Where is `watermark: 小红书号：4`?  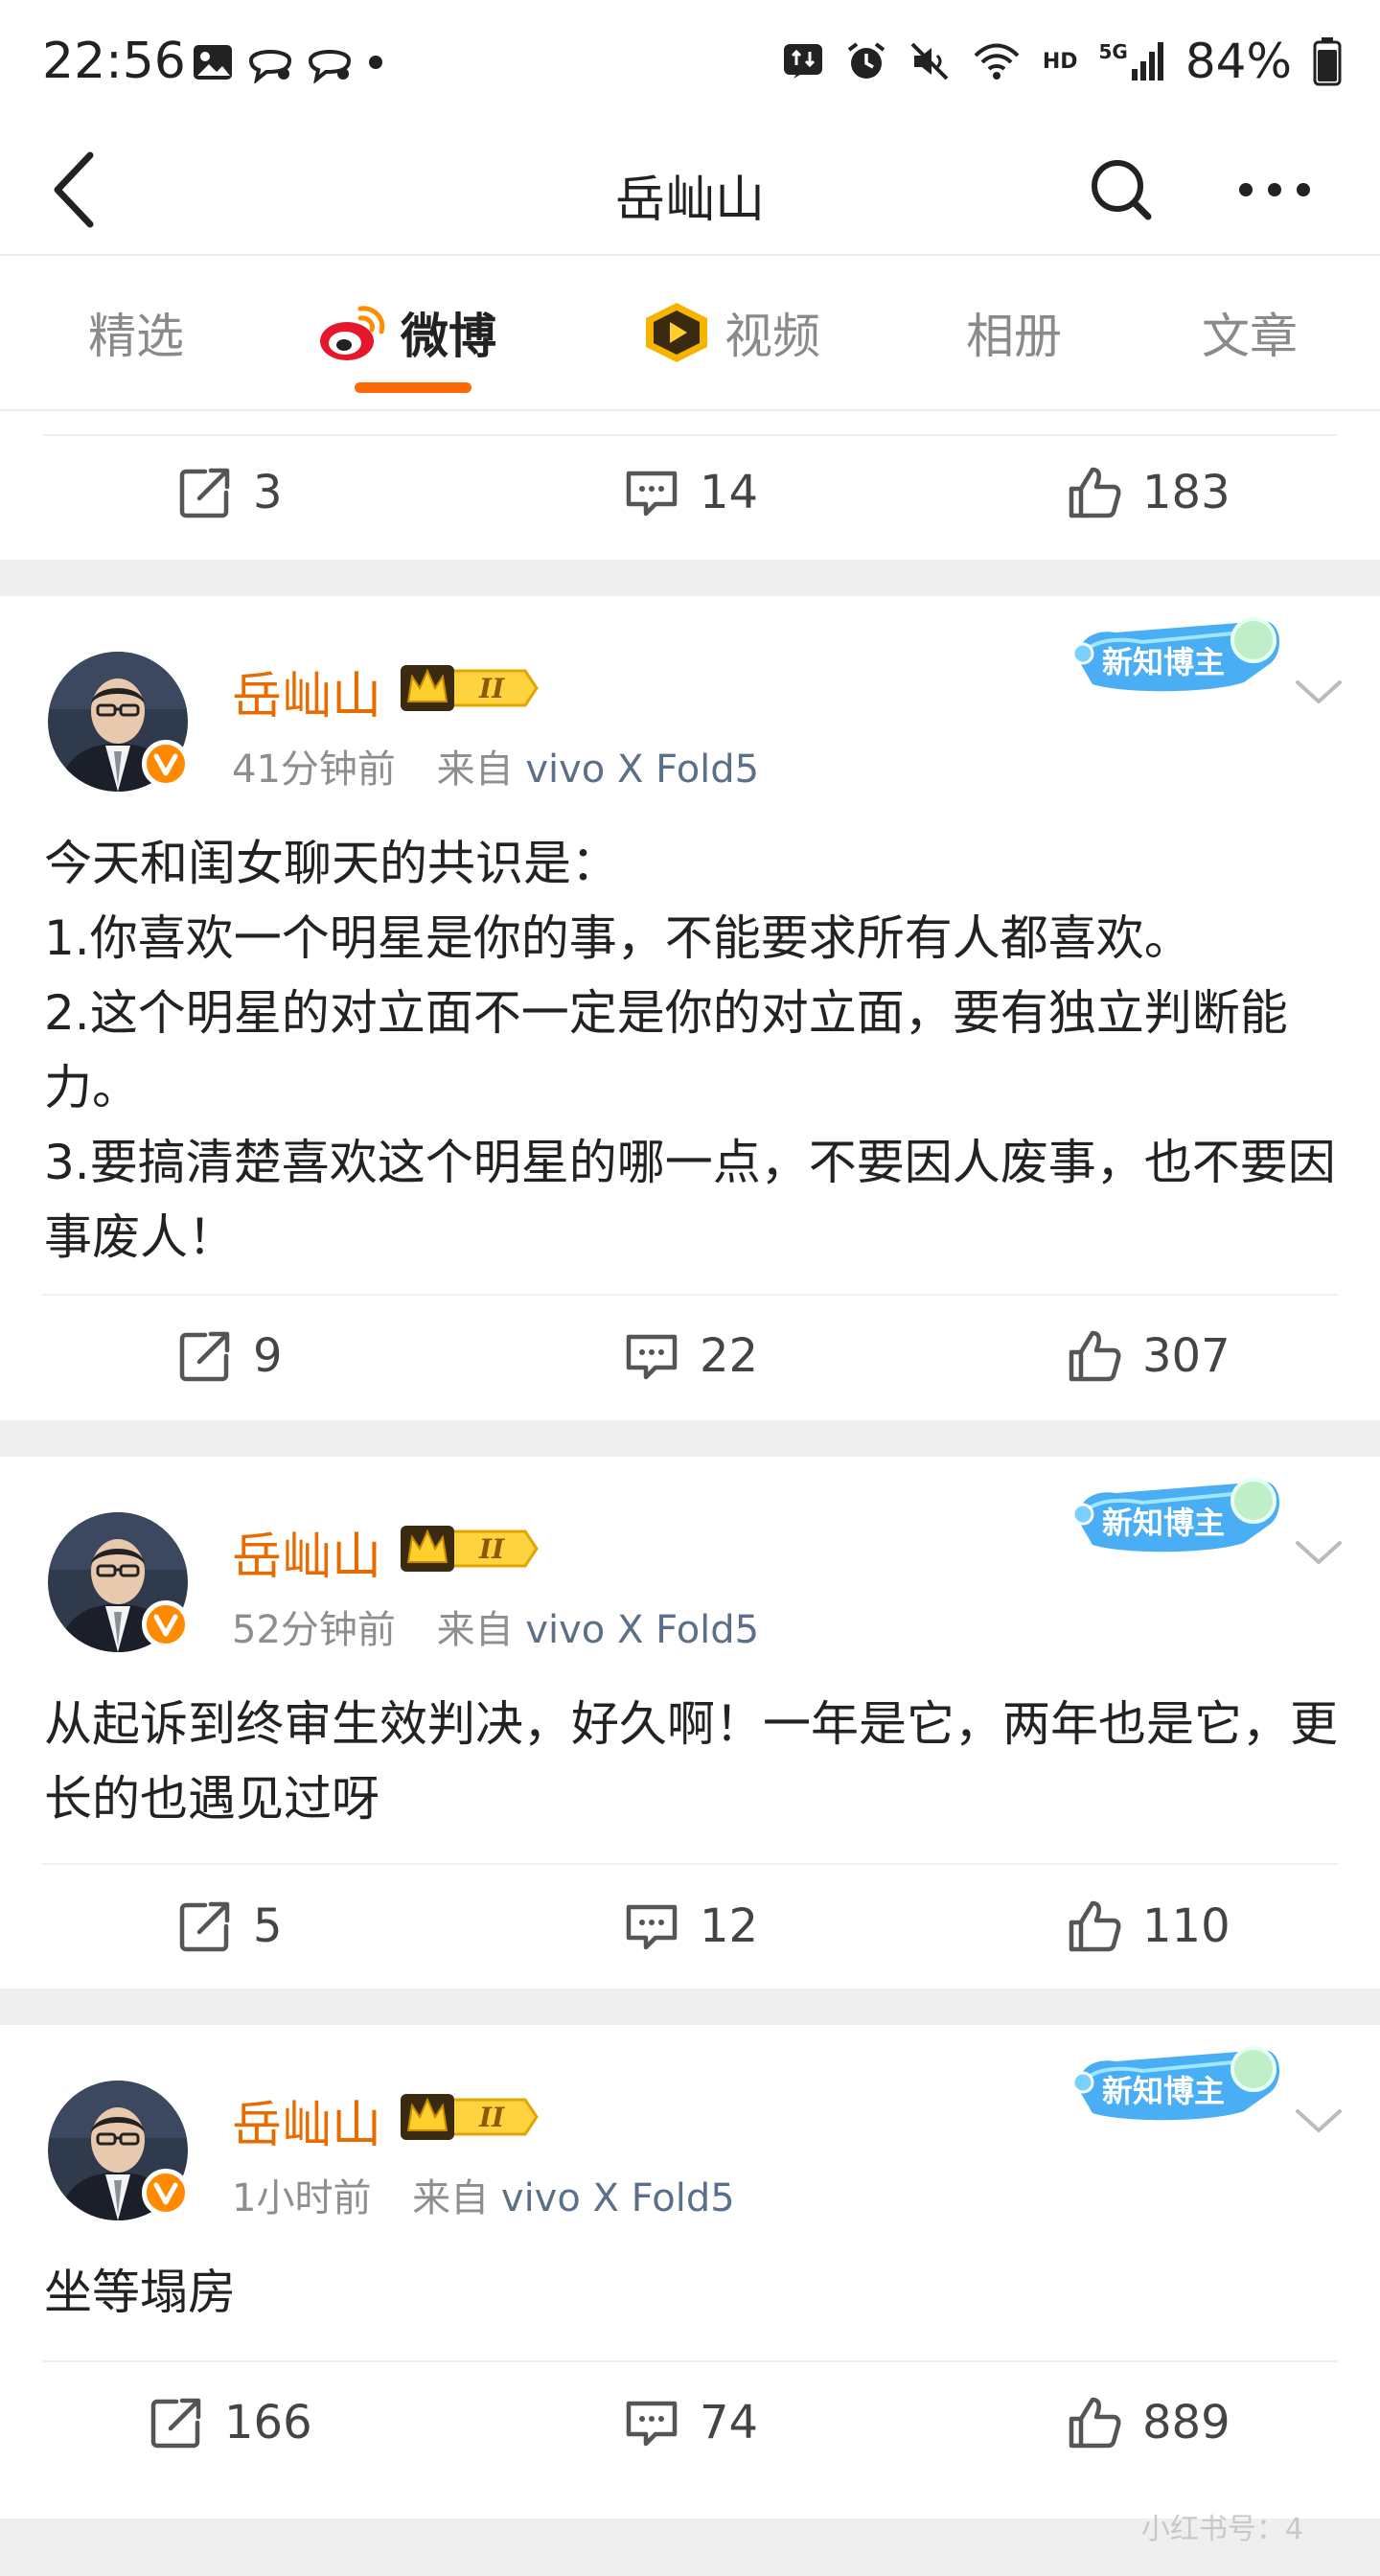 watermark: 小红书号：4 is located at coordinates (1221, 2529).